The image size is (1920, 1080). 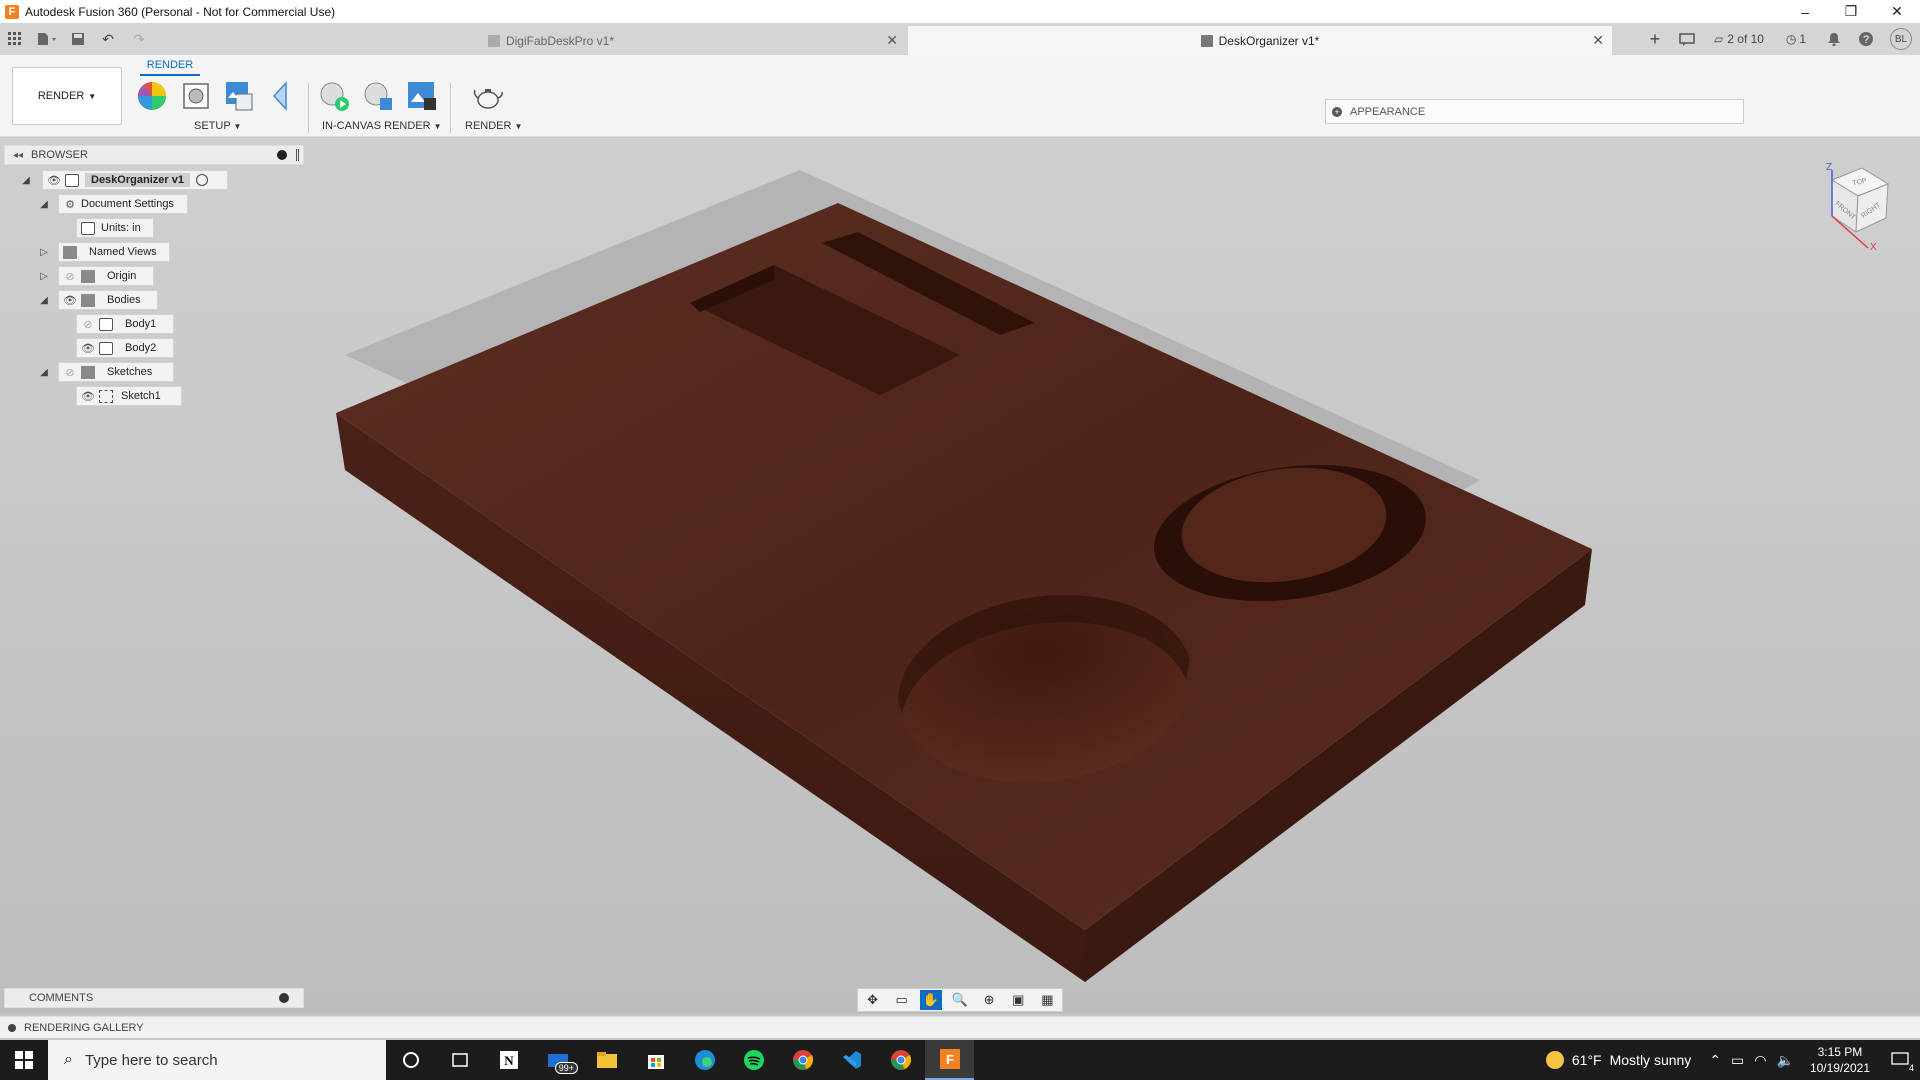 I want to click on recovery-clock: ◷ 1, so click(x=1796, y=39).